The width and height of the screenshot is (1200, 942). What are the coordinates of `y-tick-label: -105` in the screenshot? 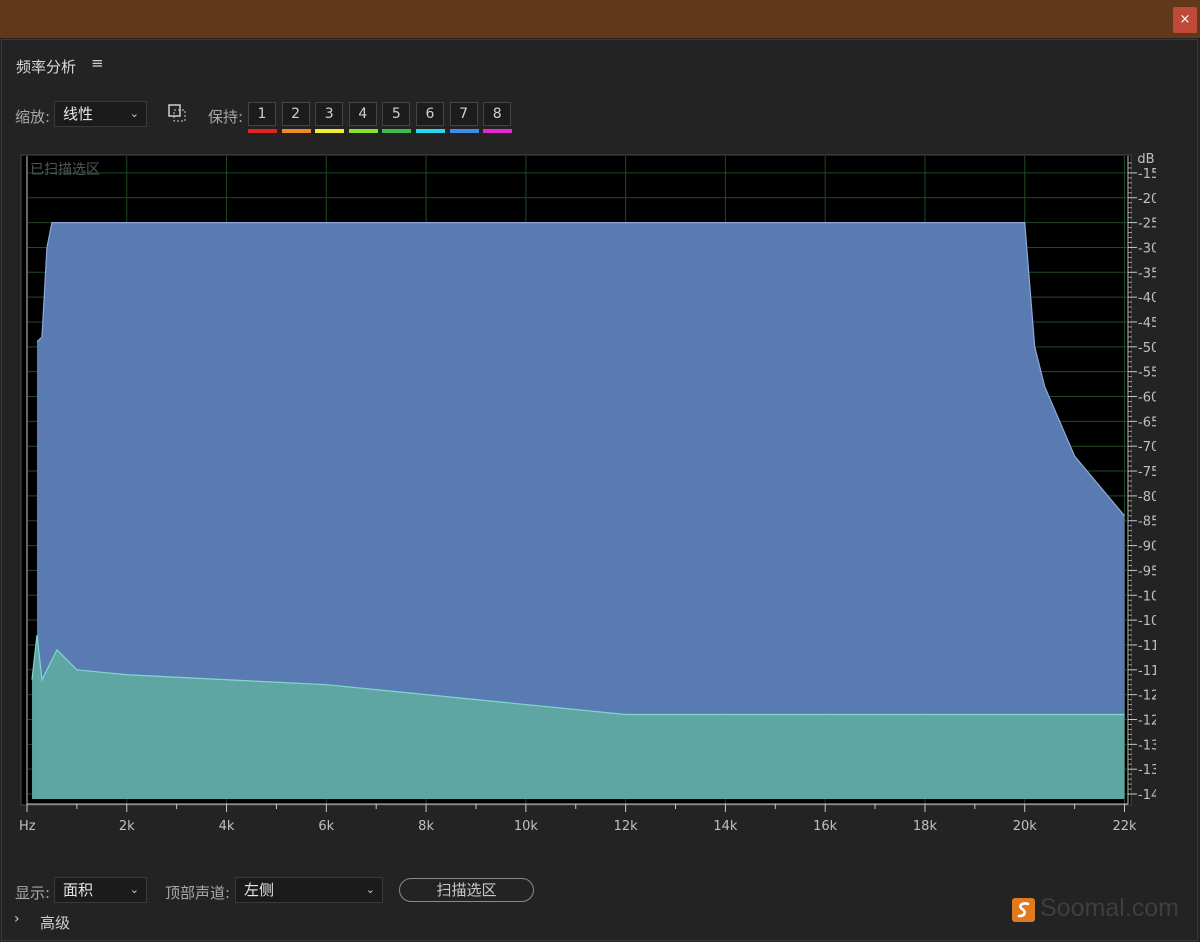 It's located at (1147, 621).